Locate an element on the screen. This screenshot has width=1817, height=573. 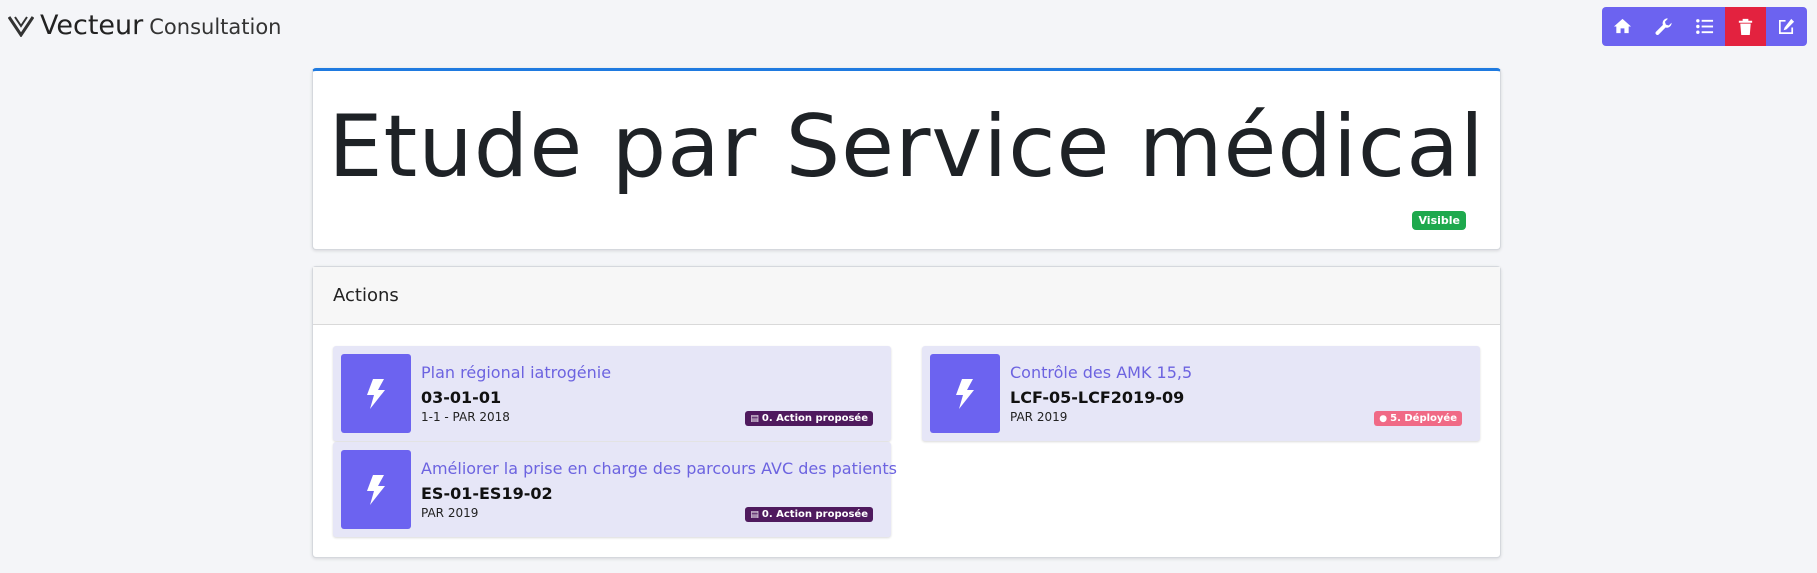
home-icon is located at coordinates (1622, 26).